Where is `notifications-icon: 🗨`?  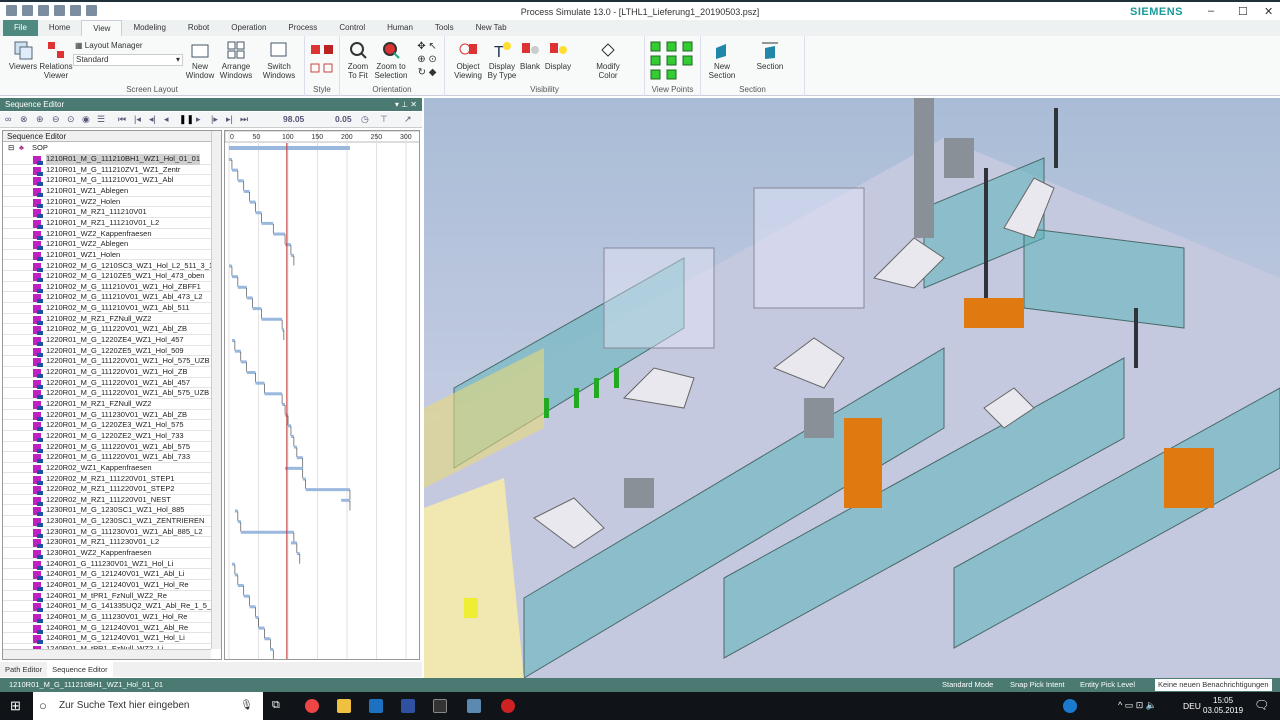 notifications-icon: 🗨 is located at coordinates (1261, 705).